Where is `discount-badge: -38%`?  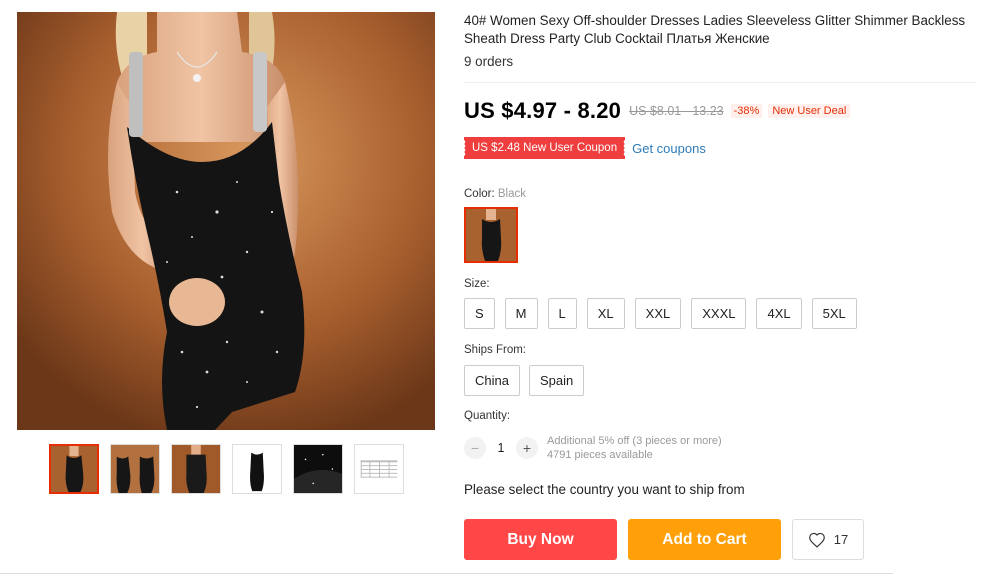 discount-badge: -38% is located at coordinates (746, 111).